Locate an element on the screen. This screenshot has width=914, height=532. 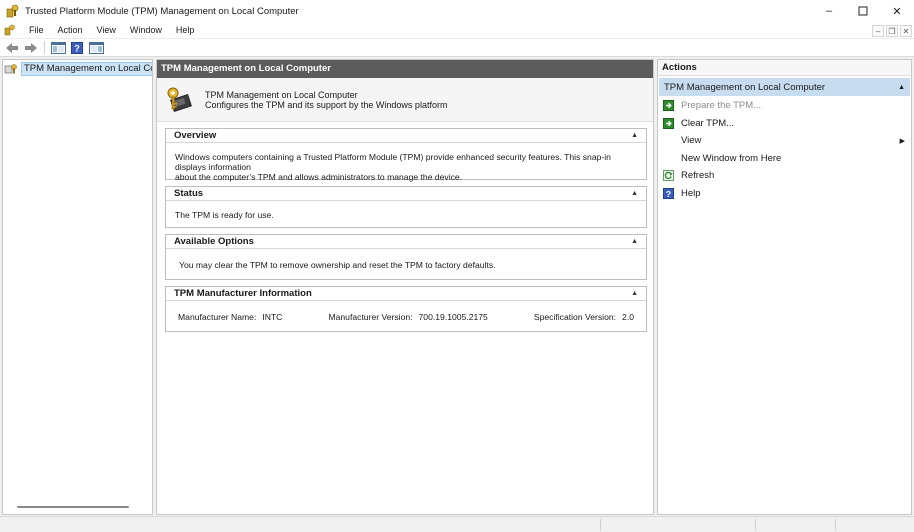
specification-version: Specification Version: 2.0 is located at coordinates (584, 317).